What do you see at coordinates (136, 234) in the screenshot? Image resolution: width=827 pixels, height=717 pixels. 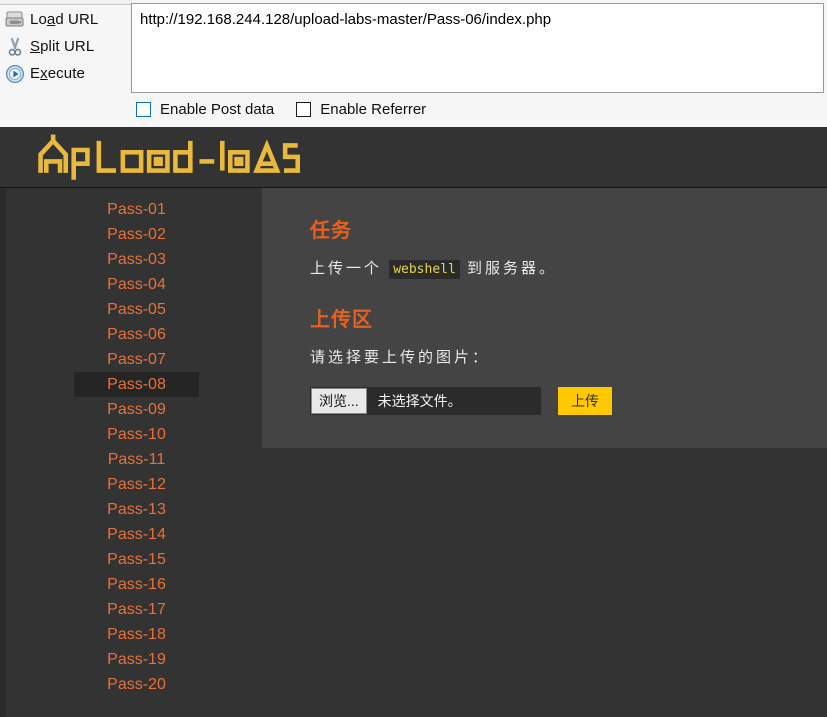 I see `nav-item-pass-02: Pass-02` at bounding box center [136, 234].